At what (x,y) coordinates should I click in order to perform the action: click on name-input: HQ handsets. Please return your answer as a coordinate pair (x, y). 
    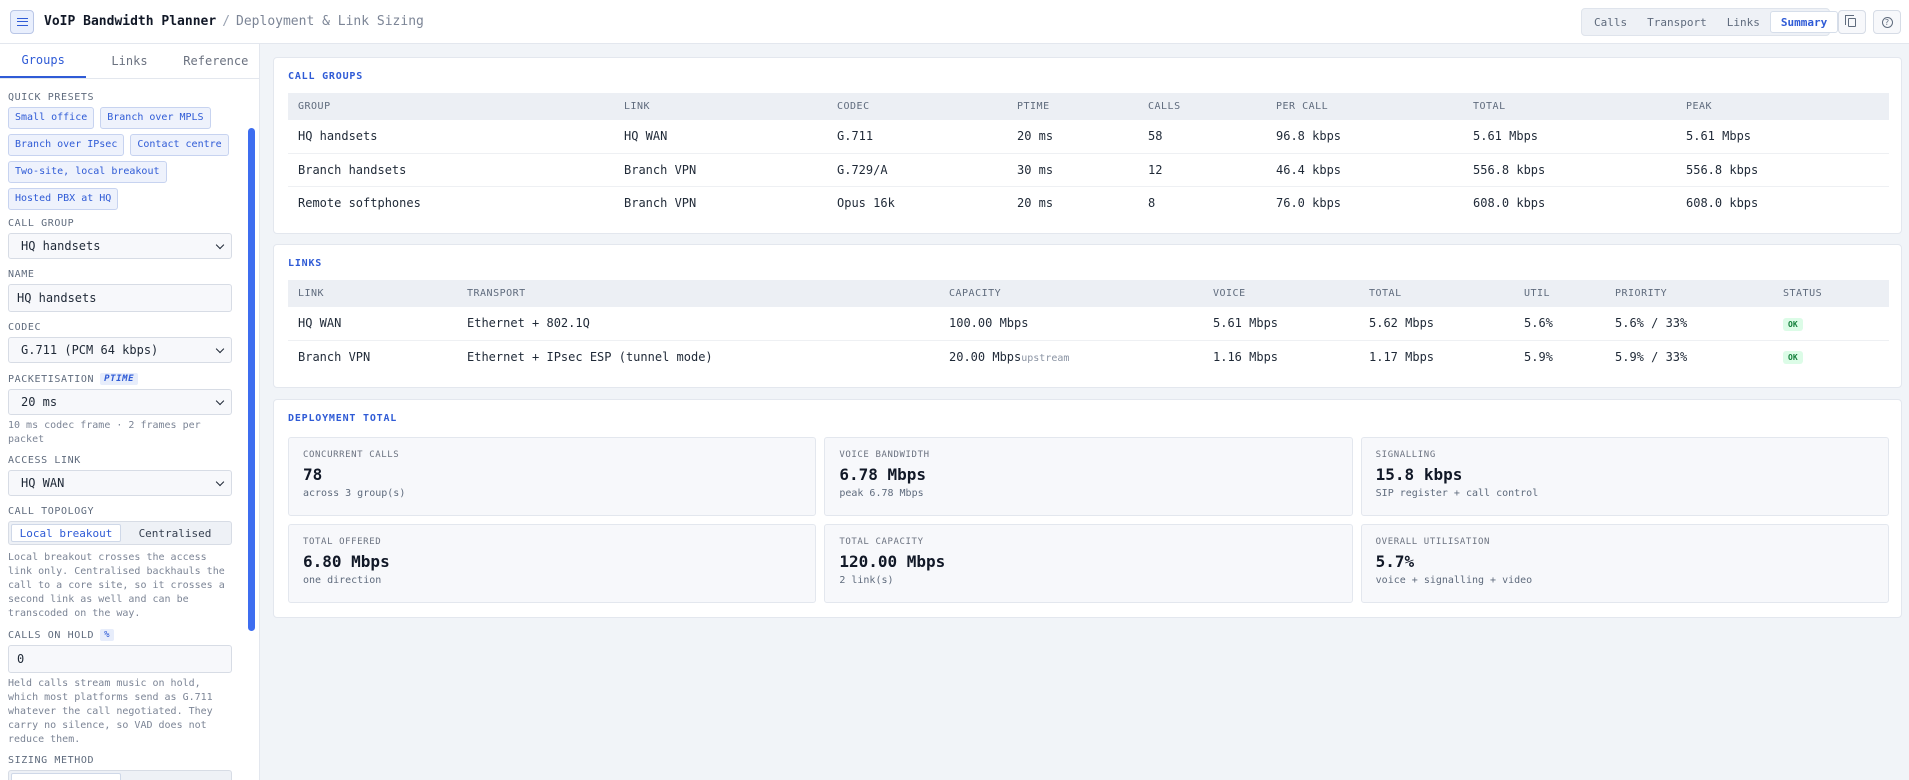
    Looking at the image, I should click on (120, 298).